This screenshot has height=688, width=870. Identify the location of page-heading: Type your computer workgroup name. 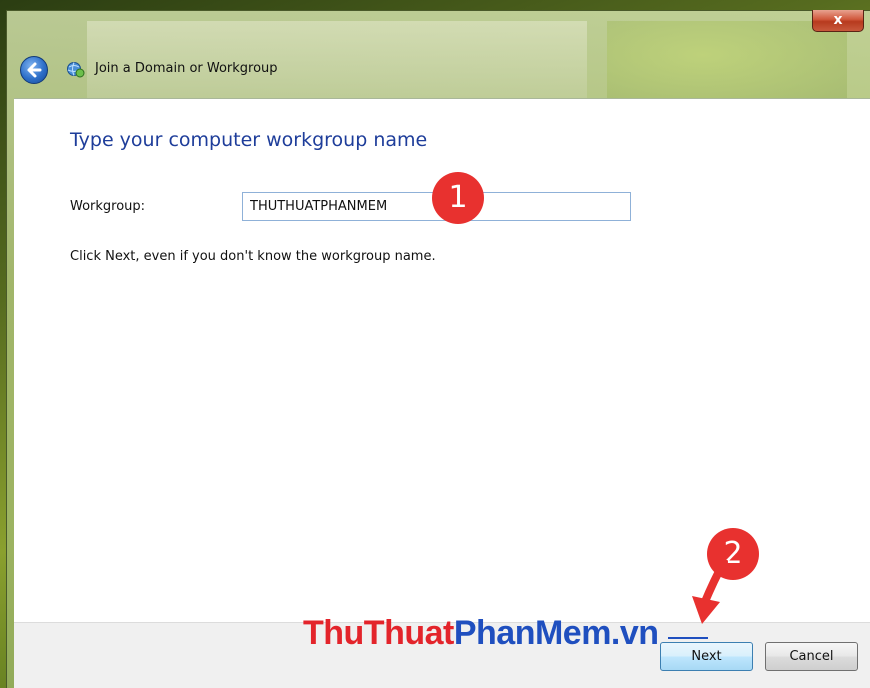
(249, 140).